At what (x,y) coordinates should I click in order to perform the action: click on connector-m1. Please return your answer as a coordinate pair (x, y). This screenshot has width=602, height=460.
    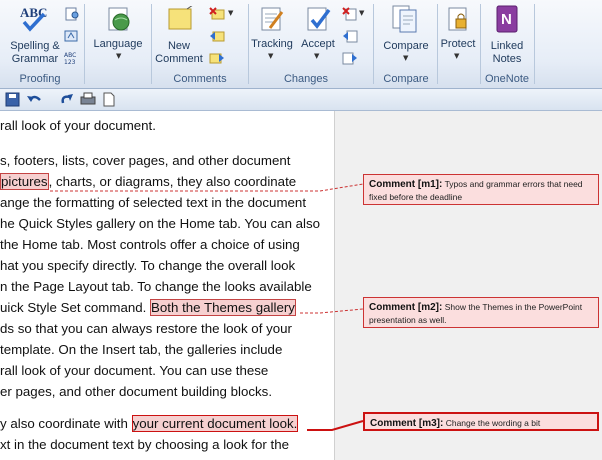
    Looking at the image, I should click on (207, 187).